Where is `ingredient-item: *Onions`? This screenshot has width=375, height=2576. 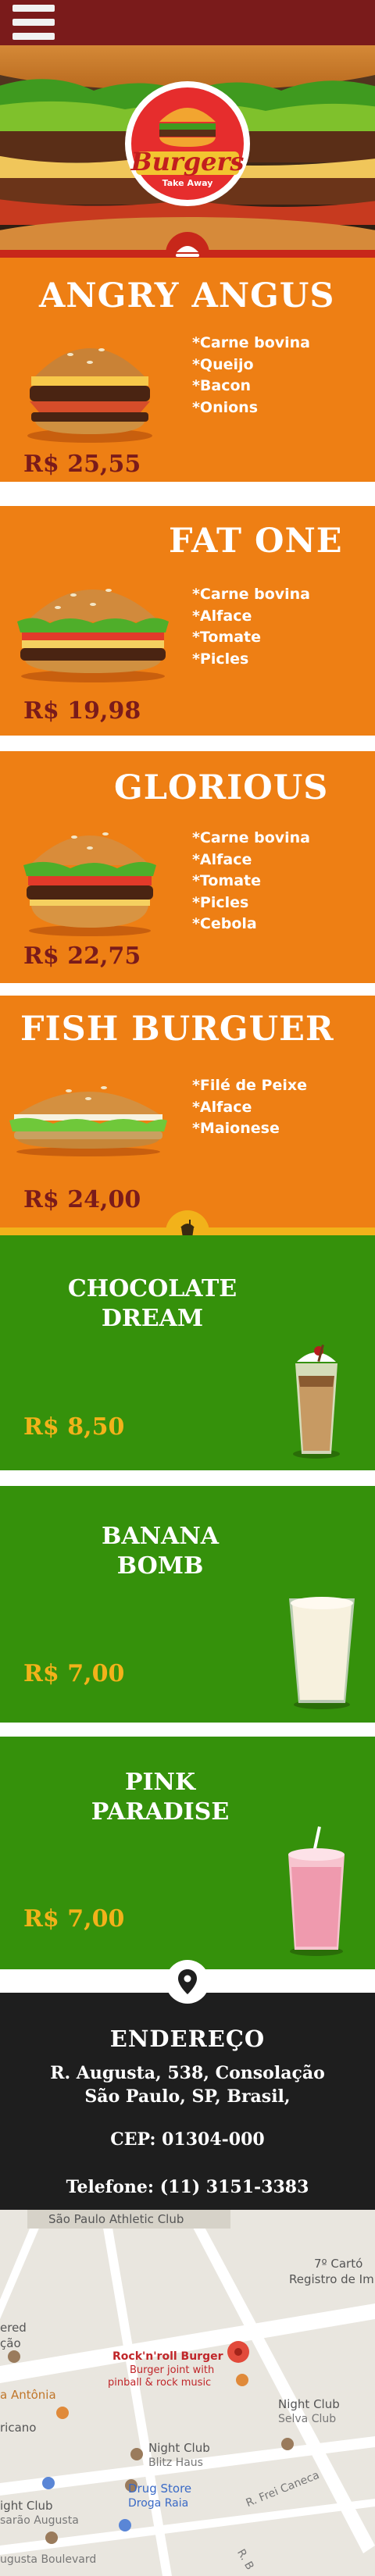
ingredient-item: *Onions is located at coordinates (225, 407).